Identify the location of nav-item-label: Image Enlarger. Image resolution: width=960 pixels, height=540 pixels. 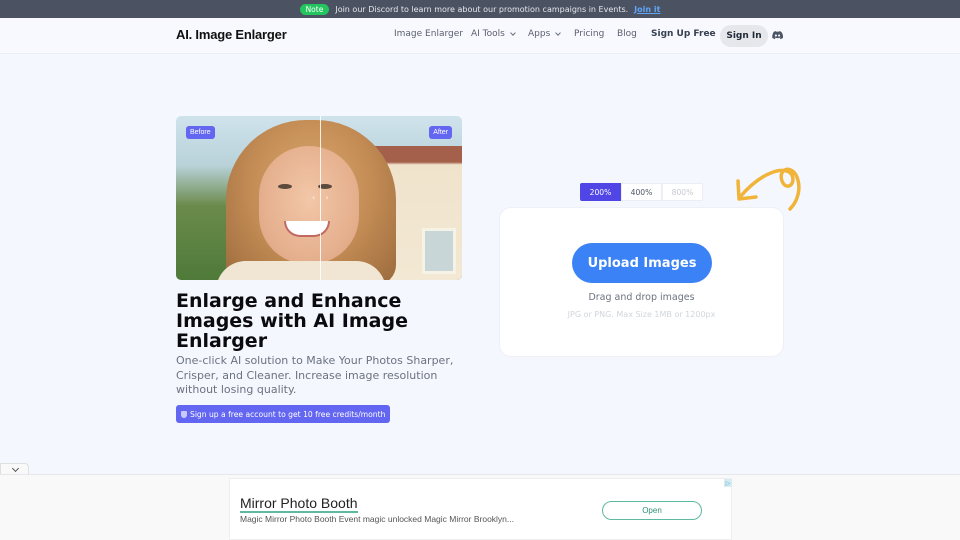
(428, 34).